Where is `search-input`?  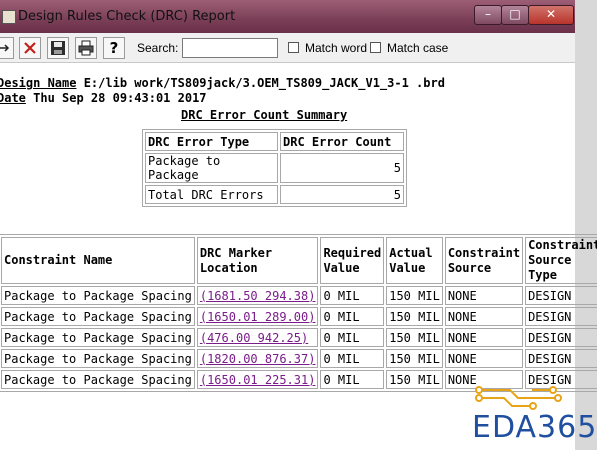
search-input is located at coordinates (230, 48).